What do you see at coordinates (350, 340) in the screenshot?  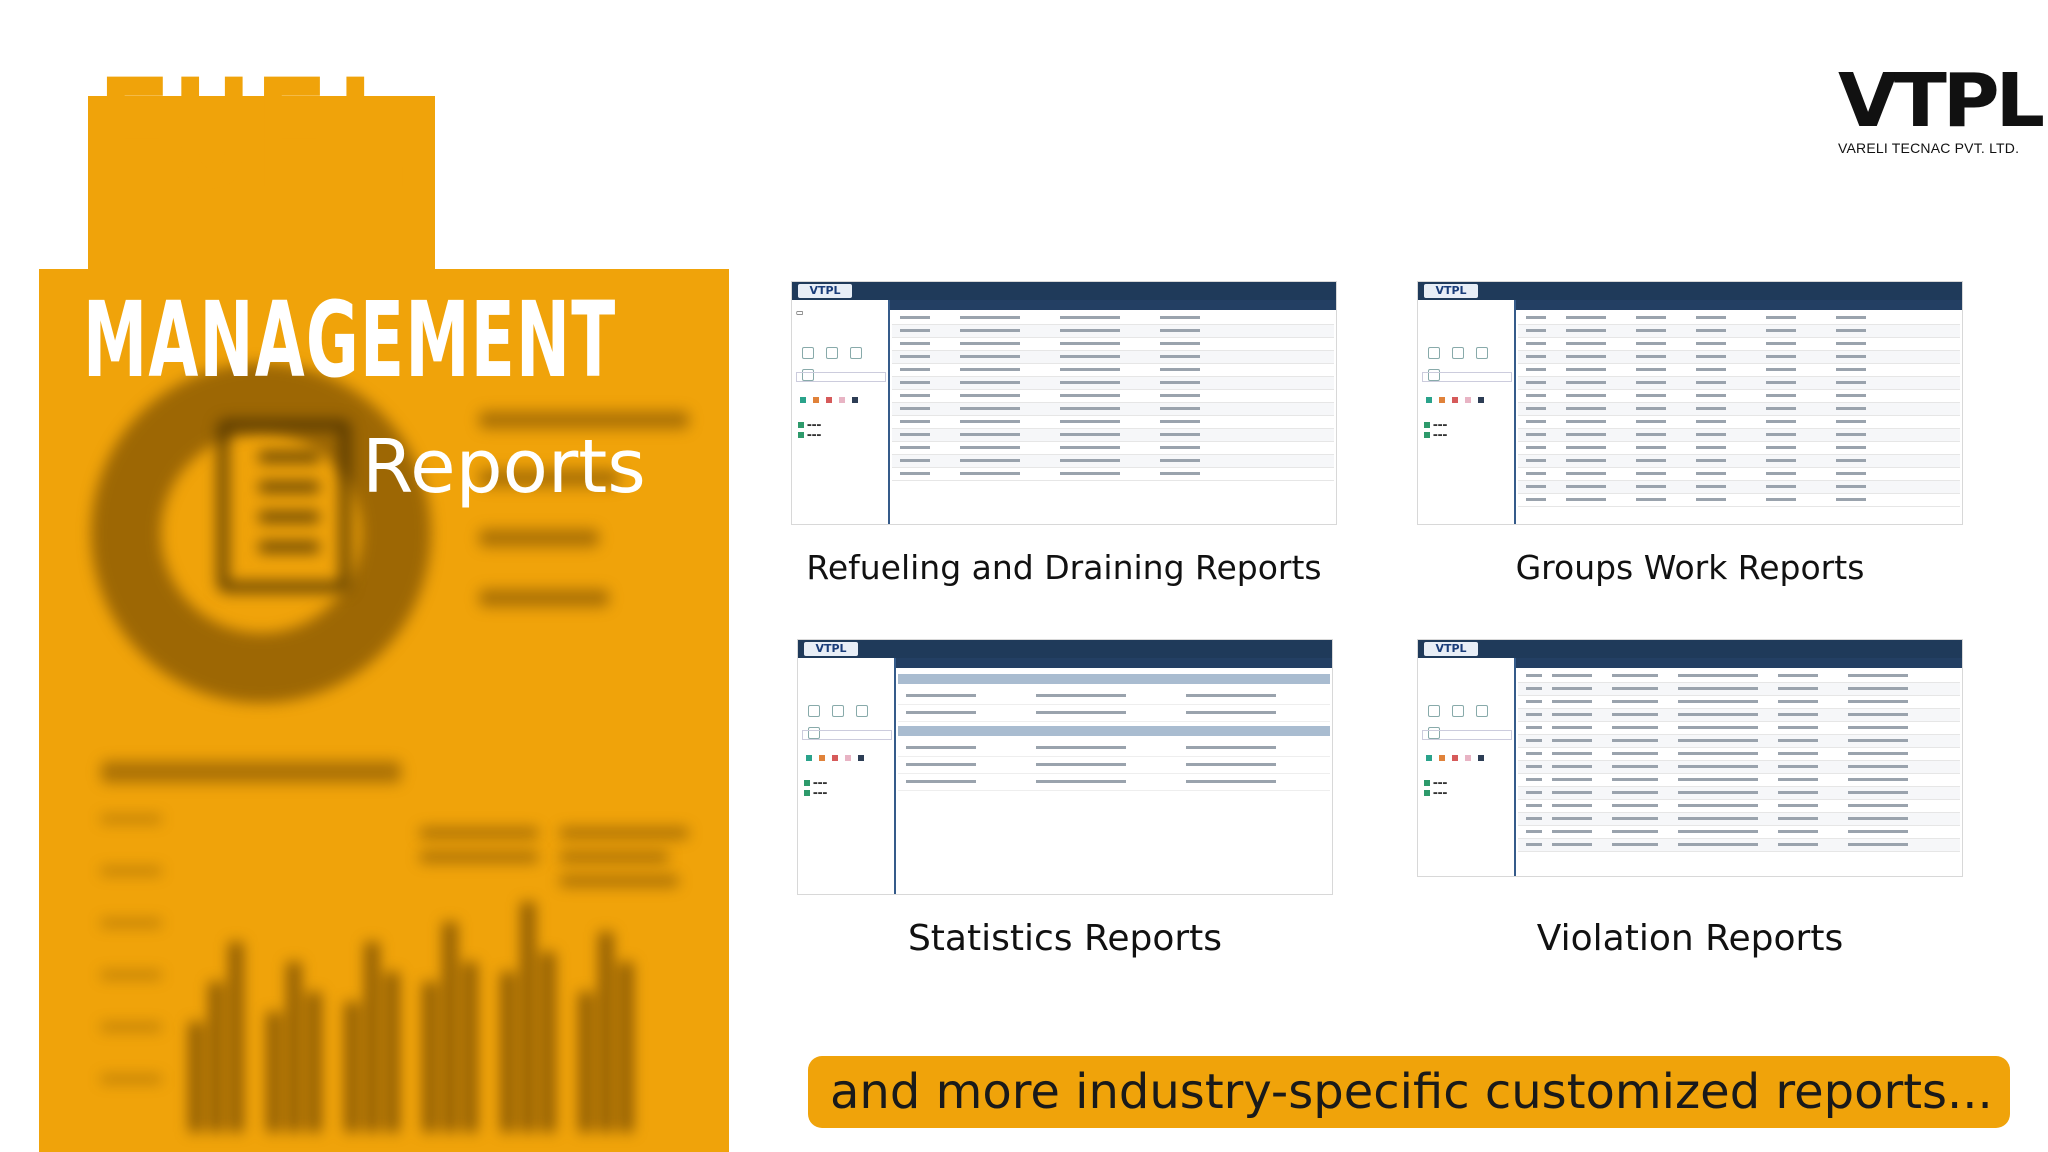 I see `title-management: MANAGEMENT` at bounding box center [350, 340].